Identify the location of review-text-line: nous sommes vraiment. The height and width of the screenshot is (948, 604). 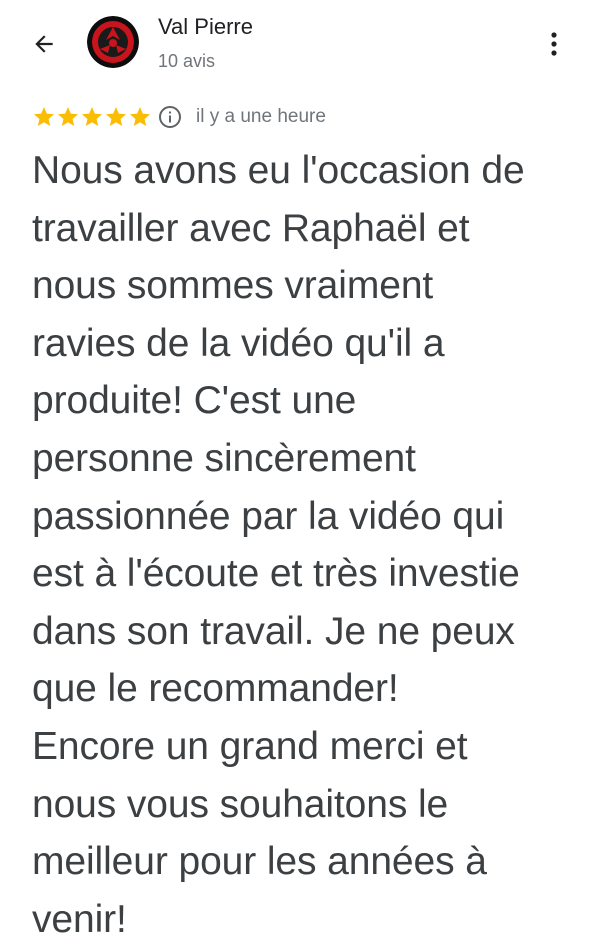
(233, 286).